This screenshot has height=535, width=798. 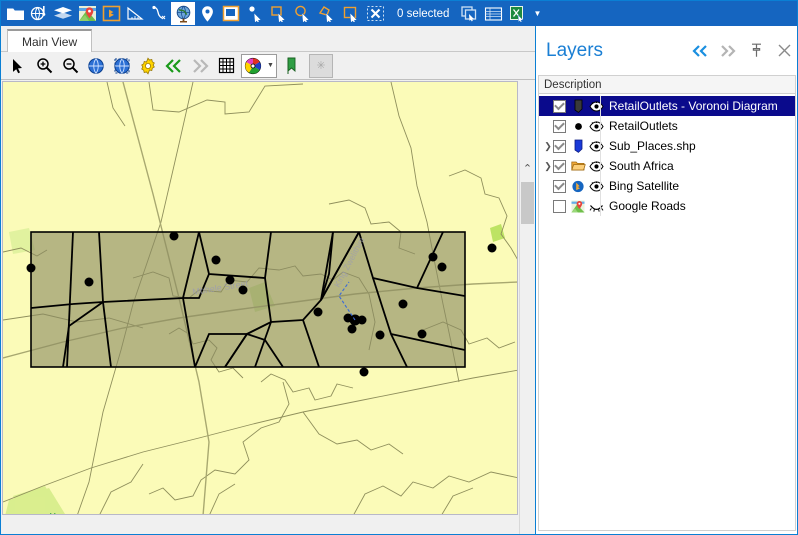 I want to click on bing-icon, so click(x=578, y=186).